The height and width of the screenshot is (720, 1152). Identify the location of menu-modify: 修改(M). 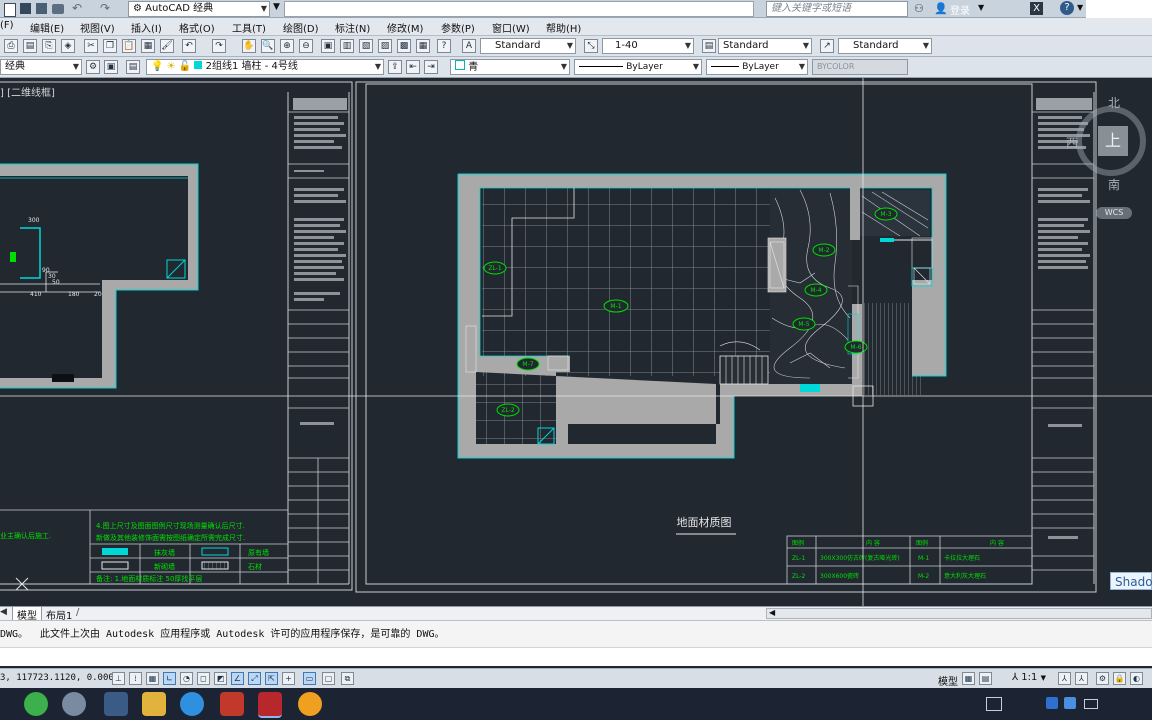
(405, 27).